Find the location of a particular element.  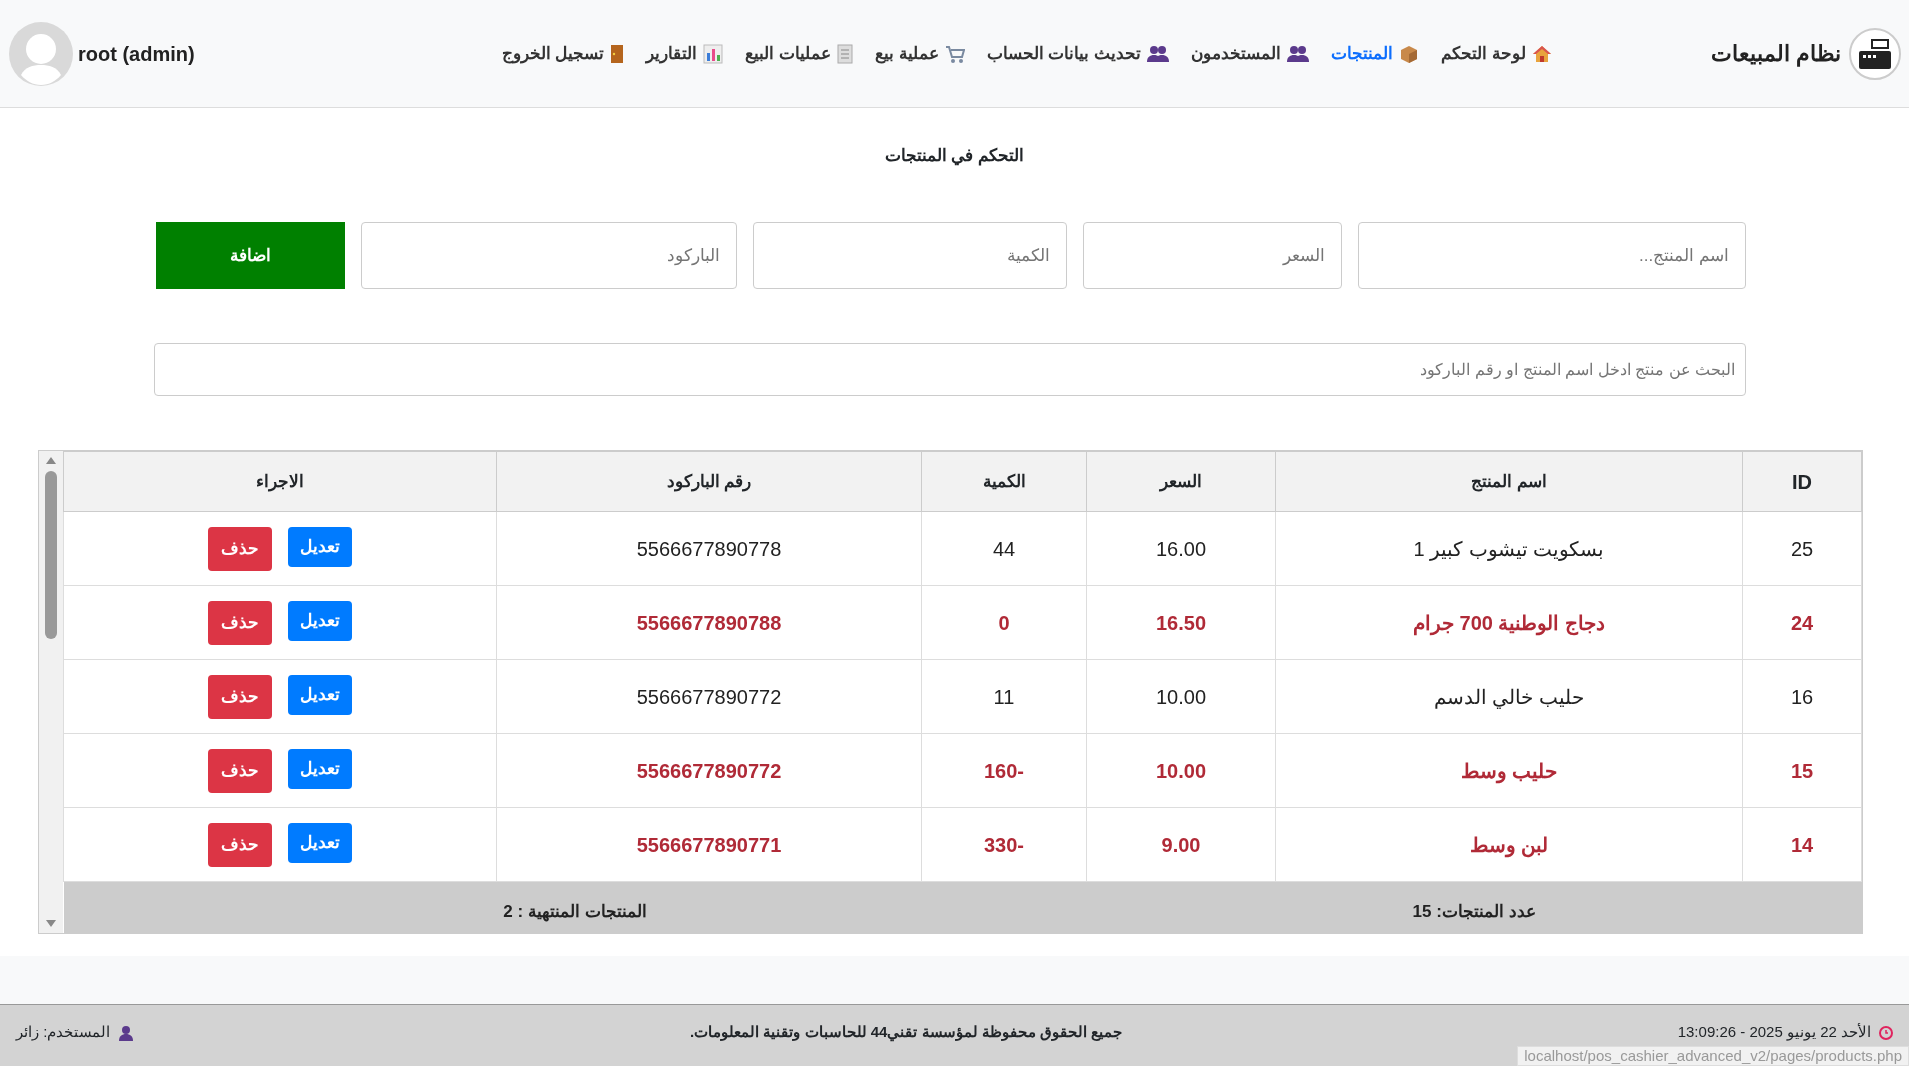

receipt-icon is located at coordinates (845, 53).